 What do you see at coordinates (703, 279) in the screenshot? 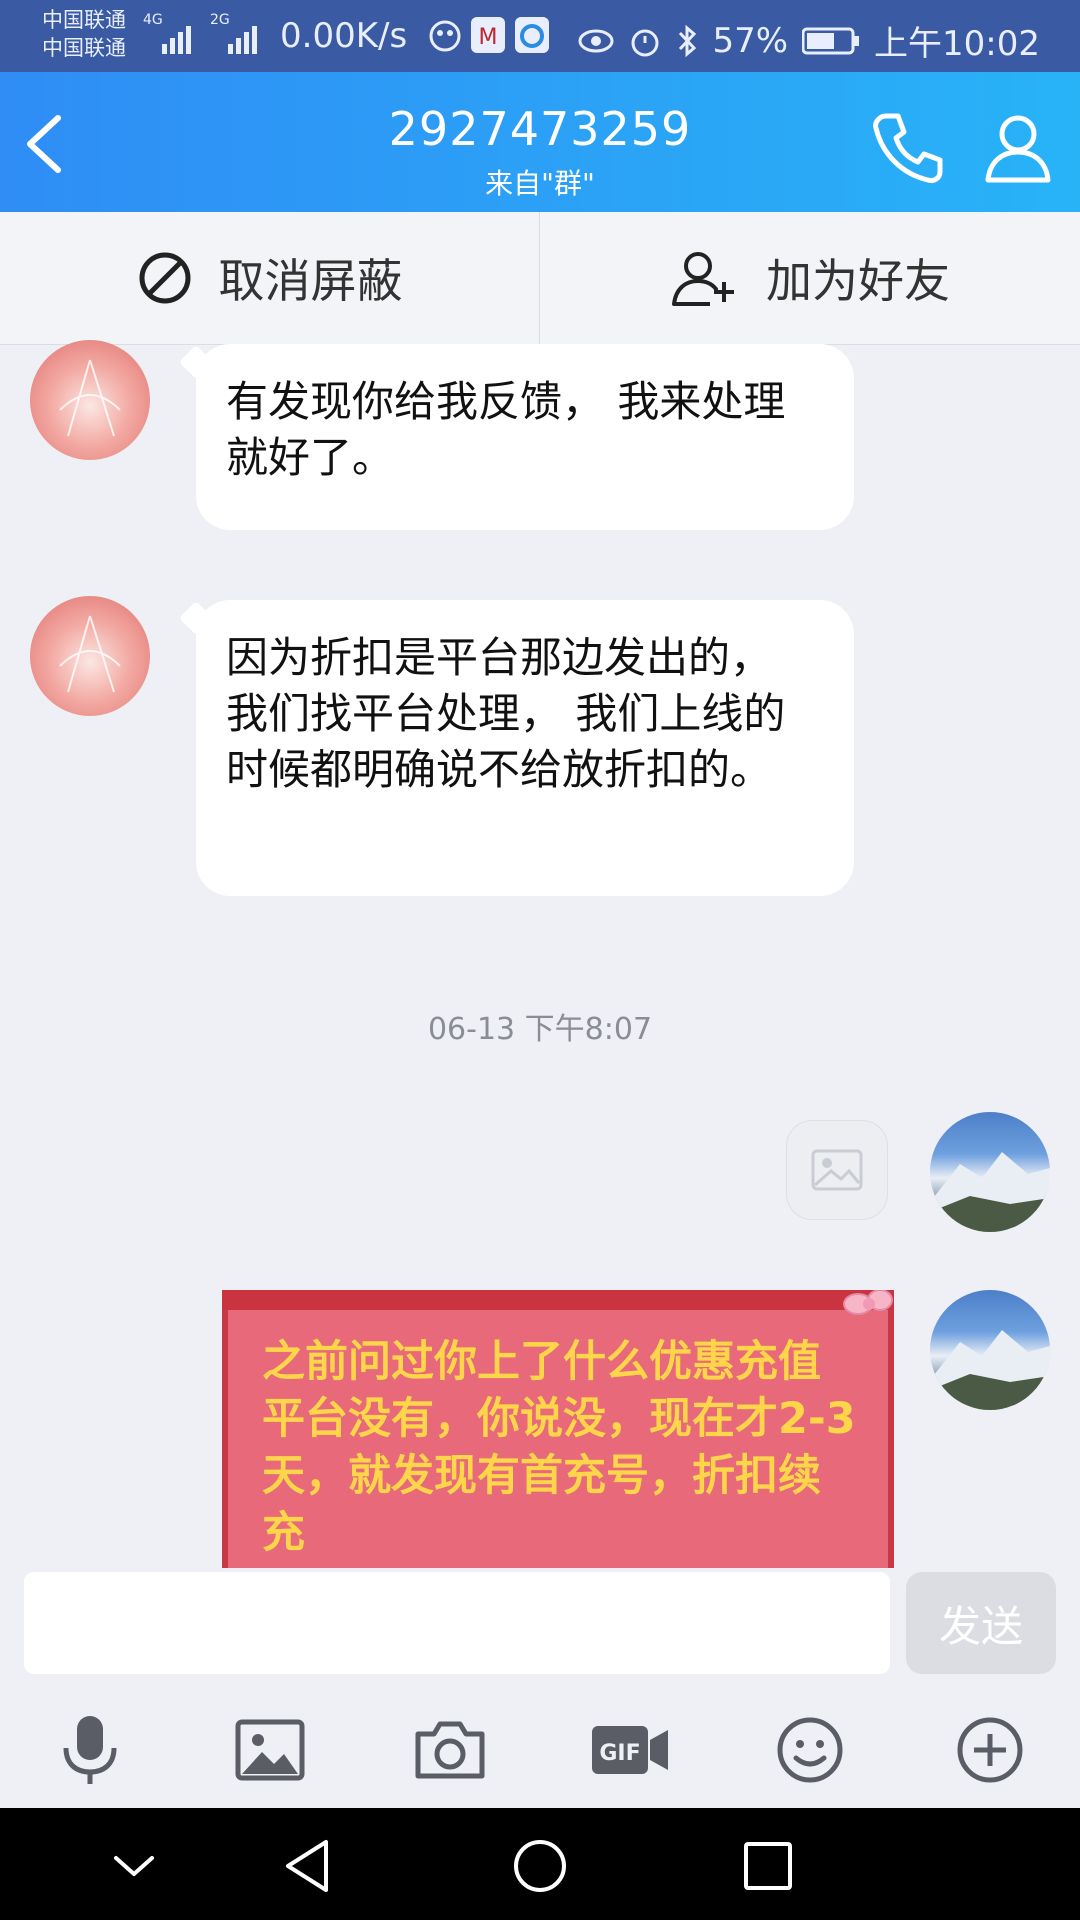
I see `add-user-icon` at bounding box center [703, 279].